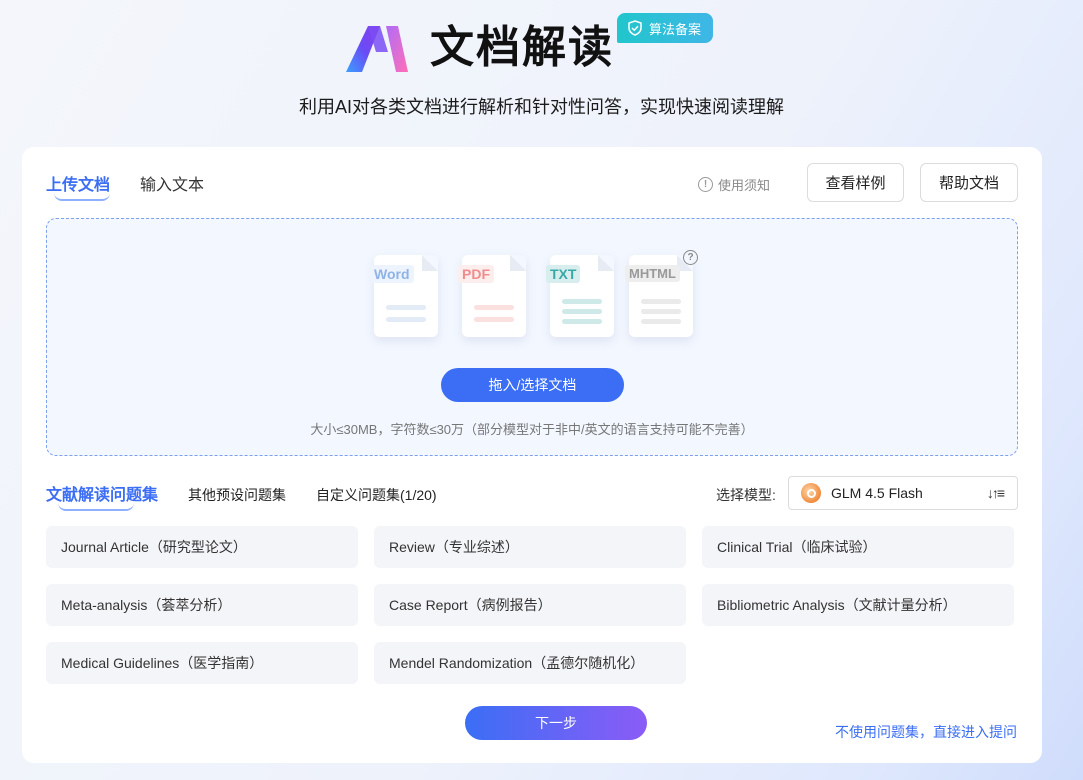 This screenshot has width=1083, height=780. Describe the element at coordinates (580, 296) in the screenshot. I see `txt-file-icon: TXT` at that location.